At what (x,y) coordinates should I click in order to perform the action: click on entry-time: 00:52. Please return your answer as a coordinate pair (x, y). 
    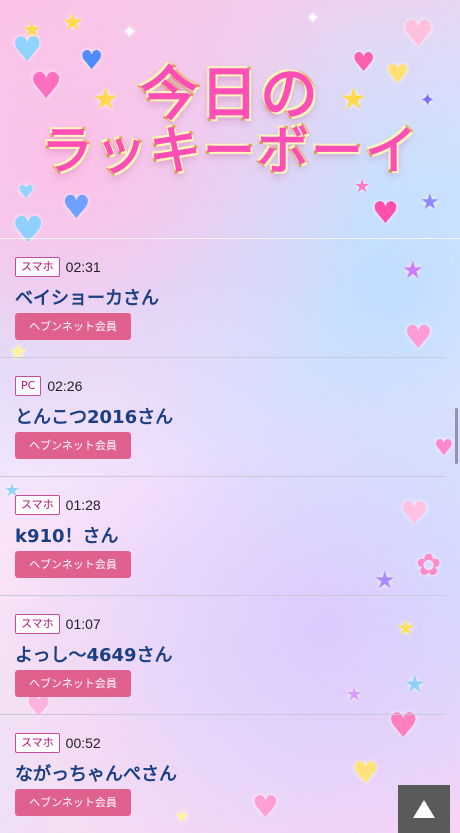
    Looking at the image, I should click on (83, 743).